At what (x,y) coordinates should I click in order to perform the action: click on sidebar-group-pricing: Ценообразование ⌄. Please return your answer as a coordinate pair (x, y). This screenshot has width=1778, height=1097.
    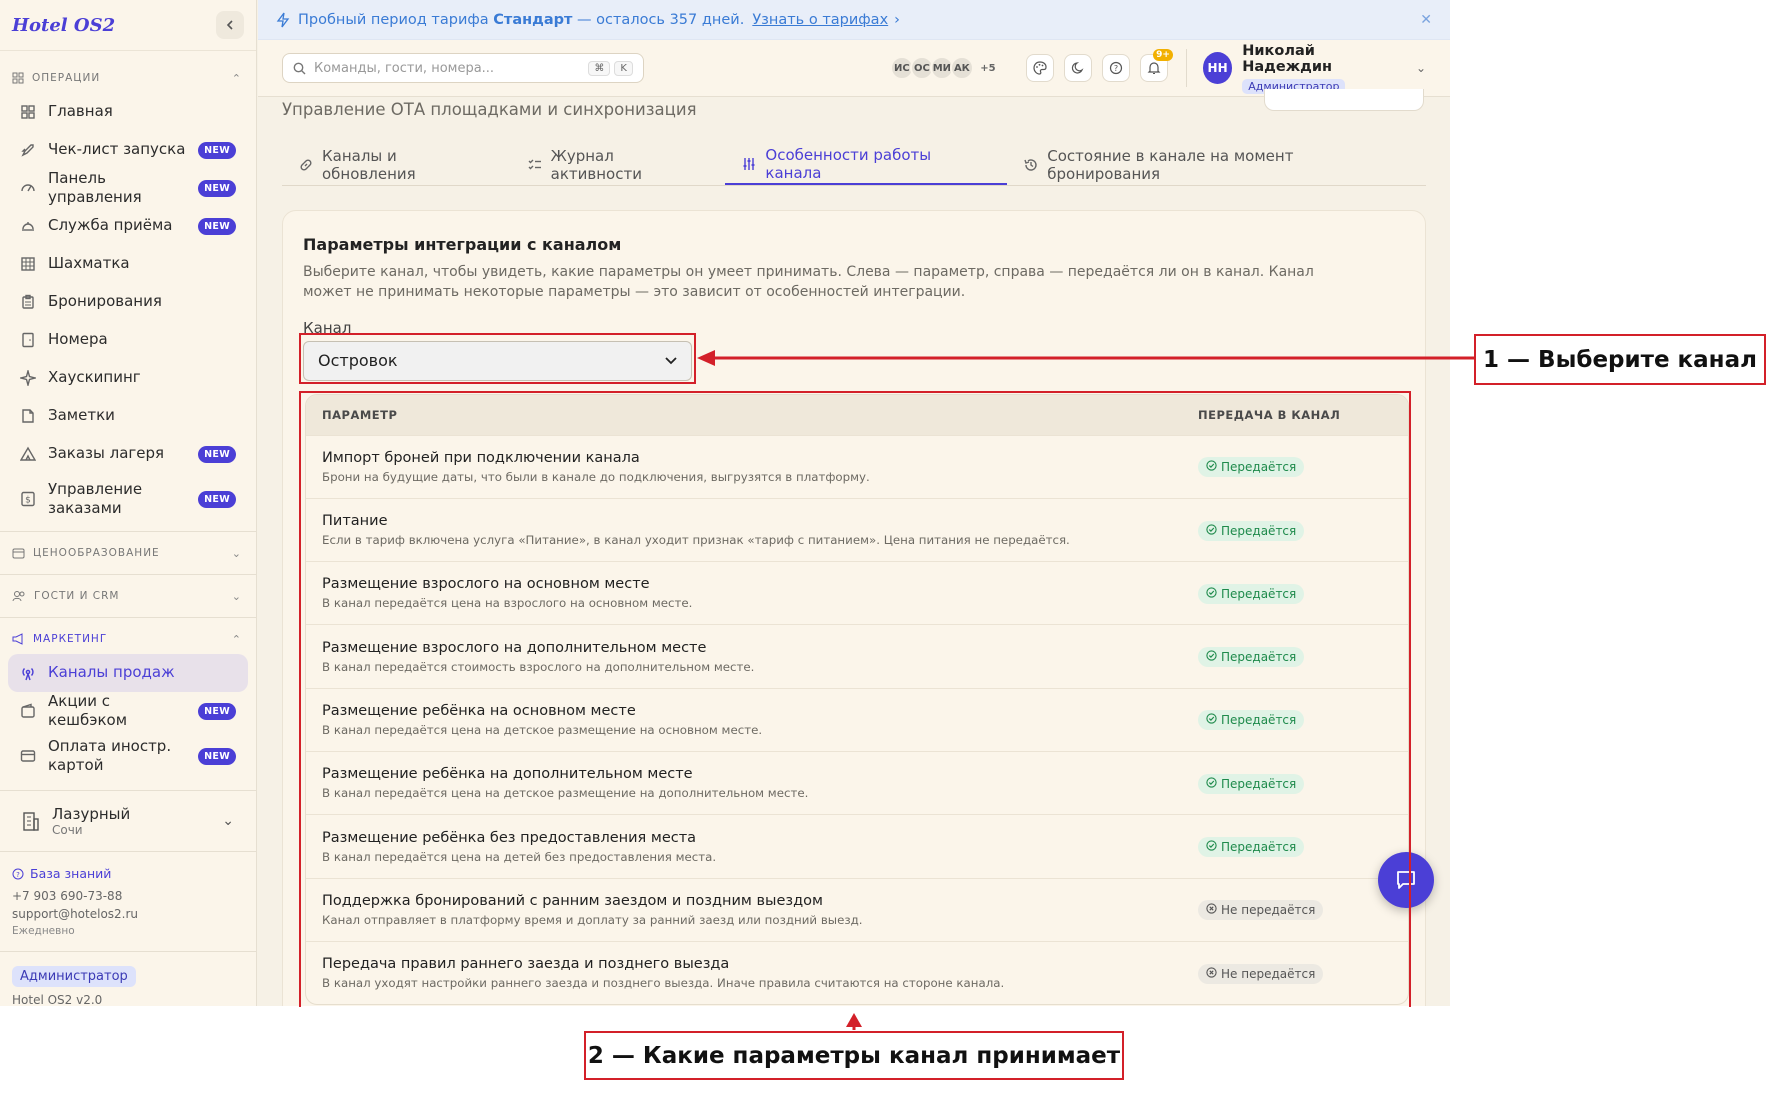
    Looking at the image, I should click on (128, 553).